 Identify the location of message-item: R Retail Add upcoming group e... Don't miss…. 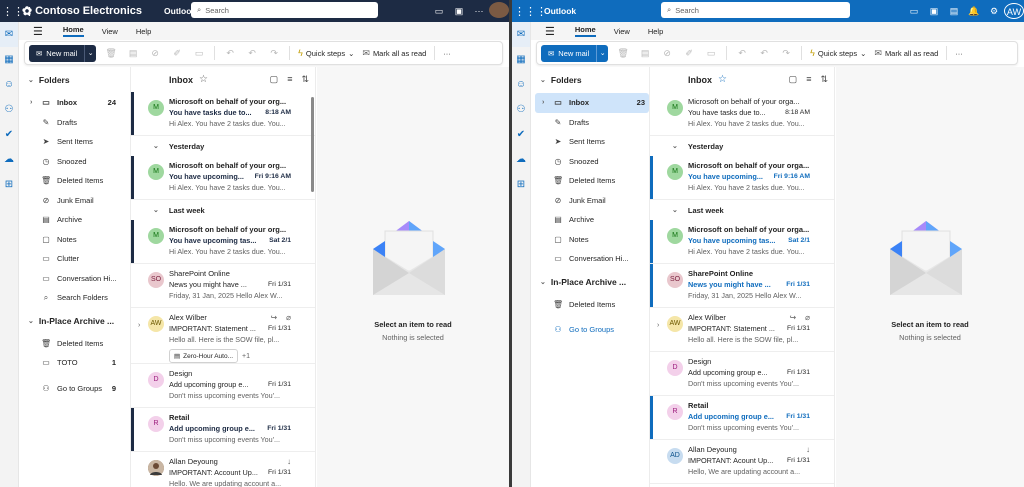
(742, 418).